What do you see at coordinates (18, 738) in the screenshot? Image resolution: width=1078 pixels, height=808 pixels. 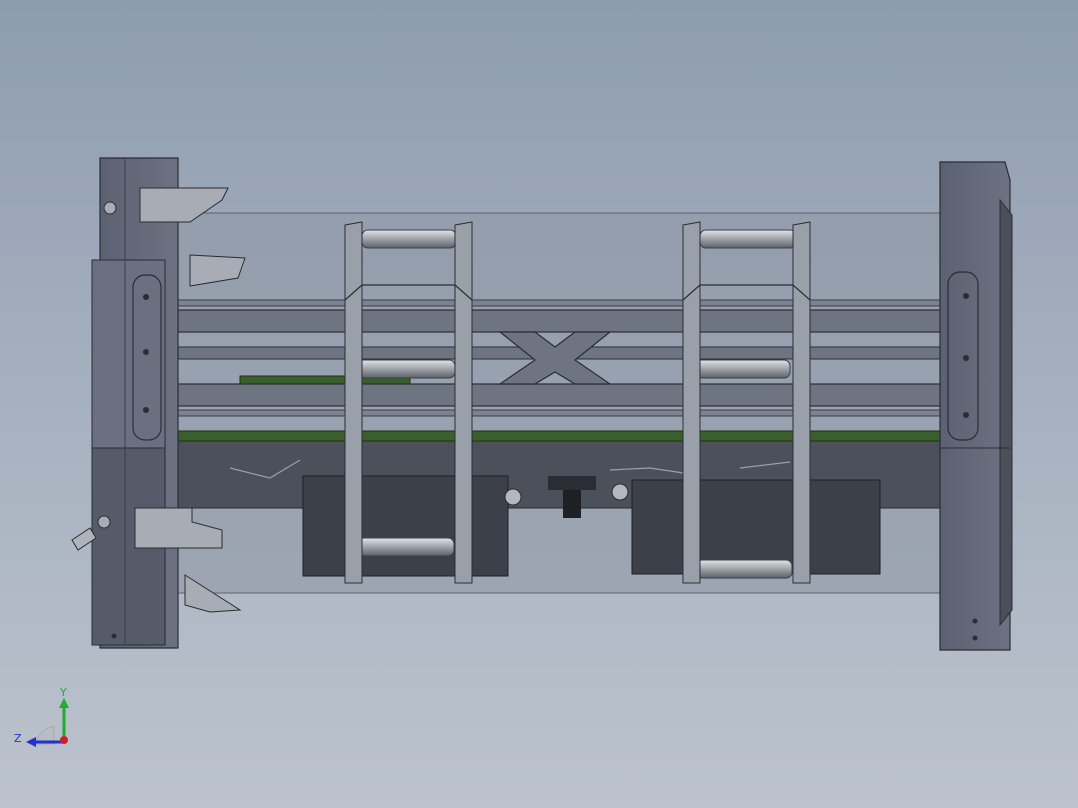 I see `triad-z-label: Z` at bounding box center [18, 738].